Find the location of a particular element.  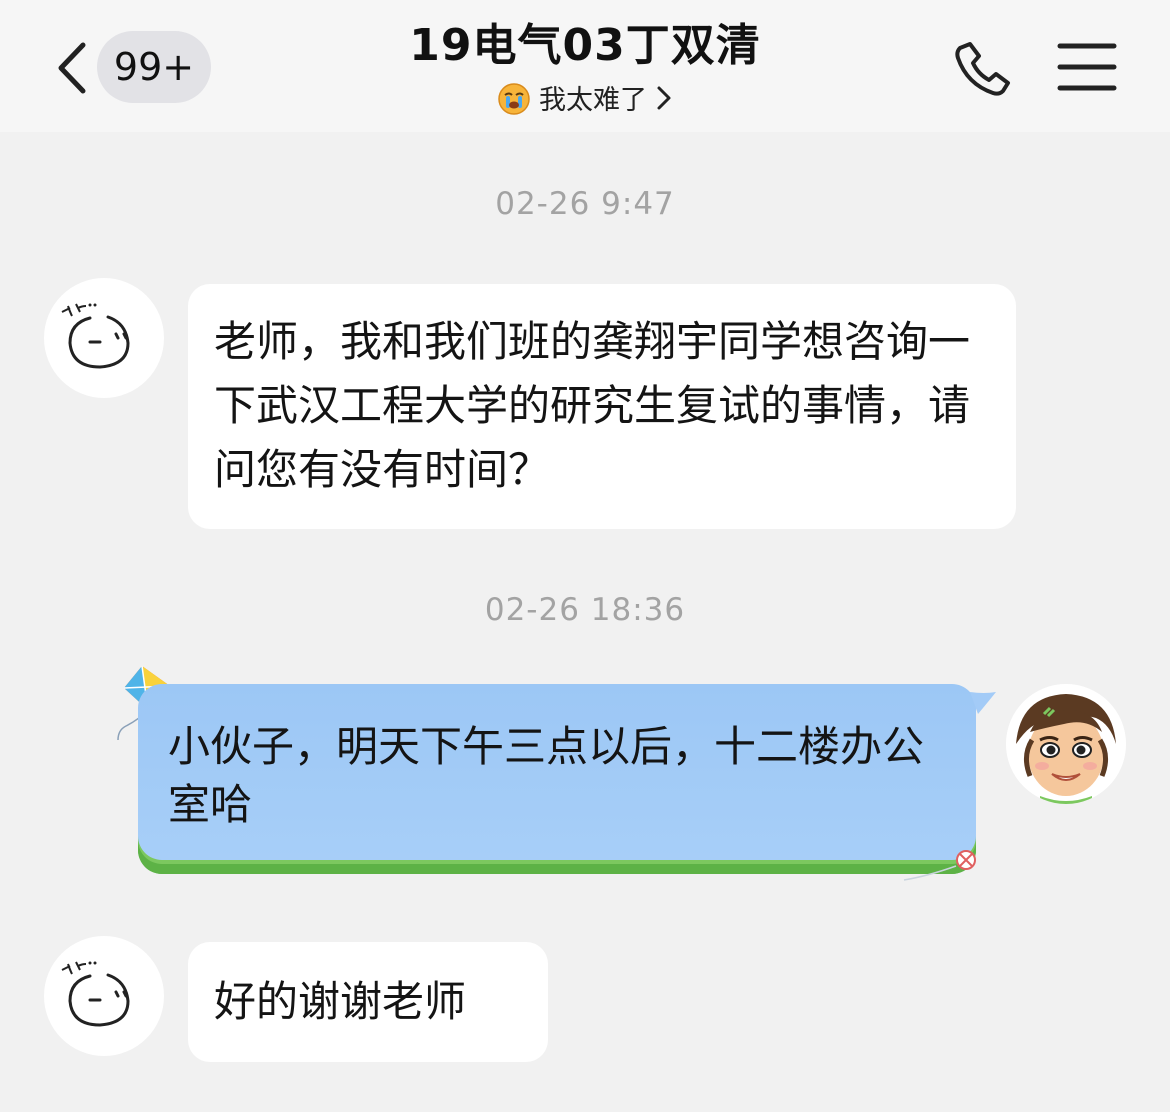

menu-icon is located at coordinates (1087, 67).